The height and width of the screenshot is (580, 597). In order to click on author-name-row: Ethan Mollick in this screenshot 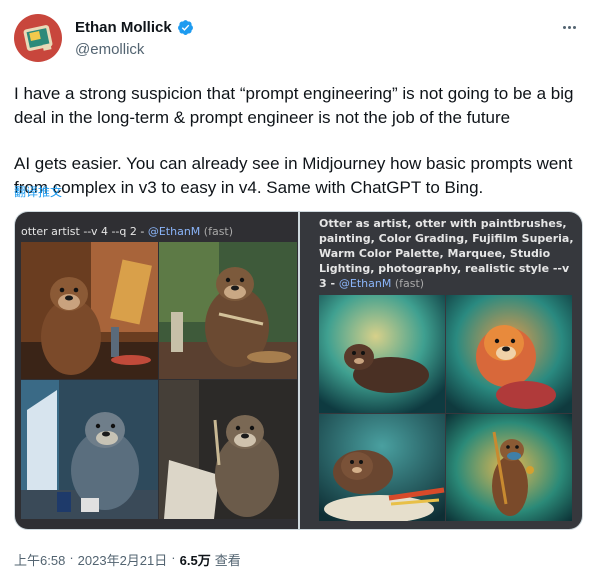, I will do `click(134, 27)`.